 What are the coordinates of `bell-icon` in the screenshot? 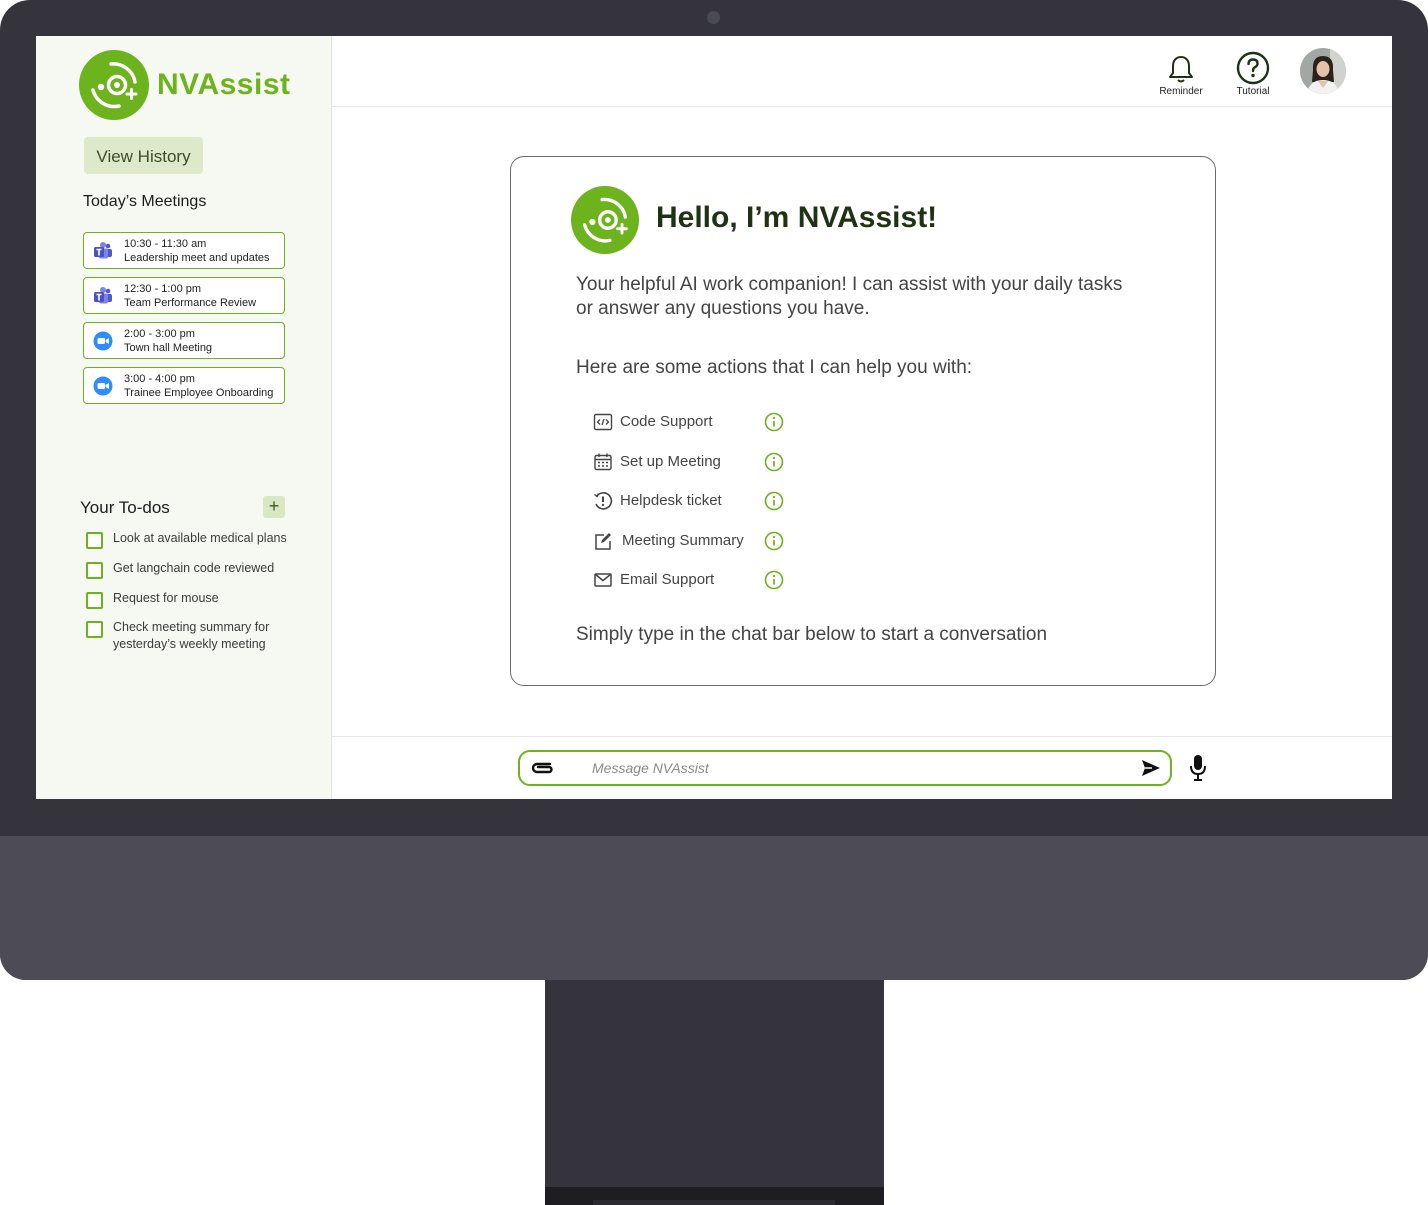 It's located at (1181, 69).